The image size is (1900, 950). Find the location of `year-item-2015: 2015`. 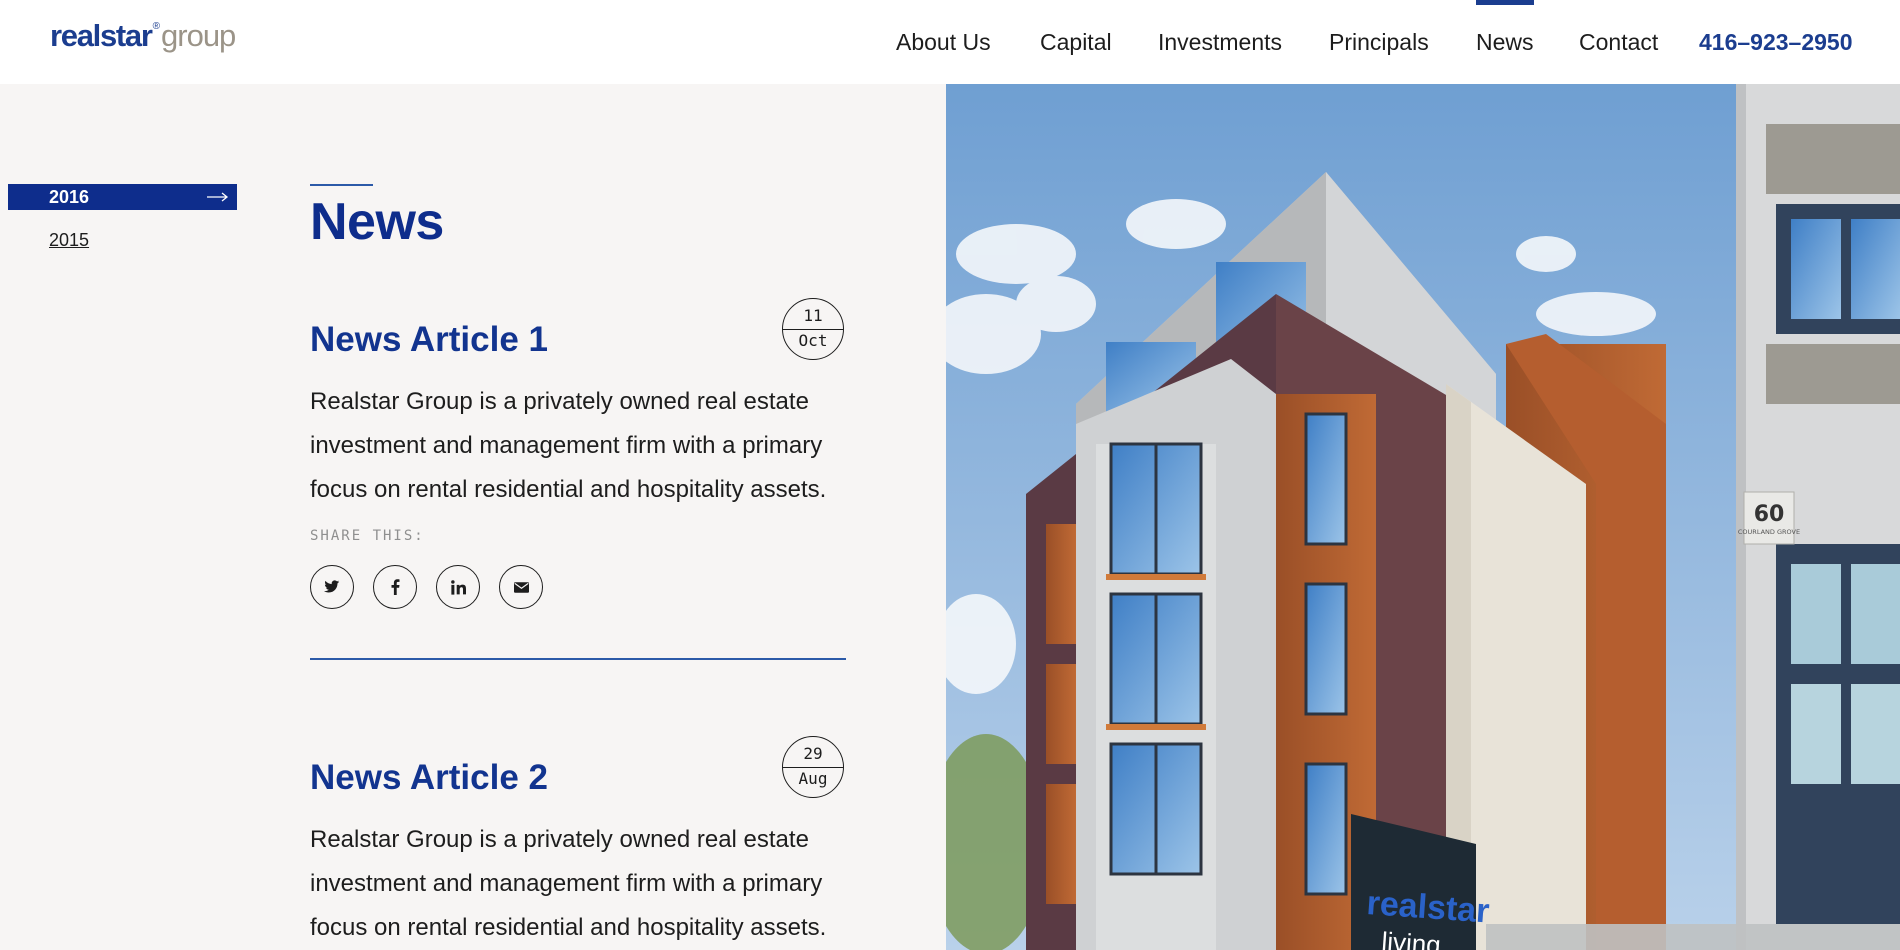

year-item-2015: 2015 is located at coordinates (122, 240).